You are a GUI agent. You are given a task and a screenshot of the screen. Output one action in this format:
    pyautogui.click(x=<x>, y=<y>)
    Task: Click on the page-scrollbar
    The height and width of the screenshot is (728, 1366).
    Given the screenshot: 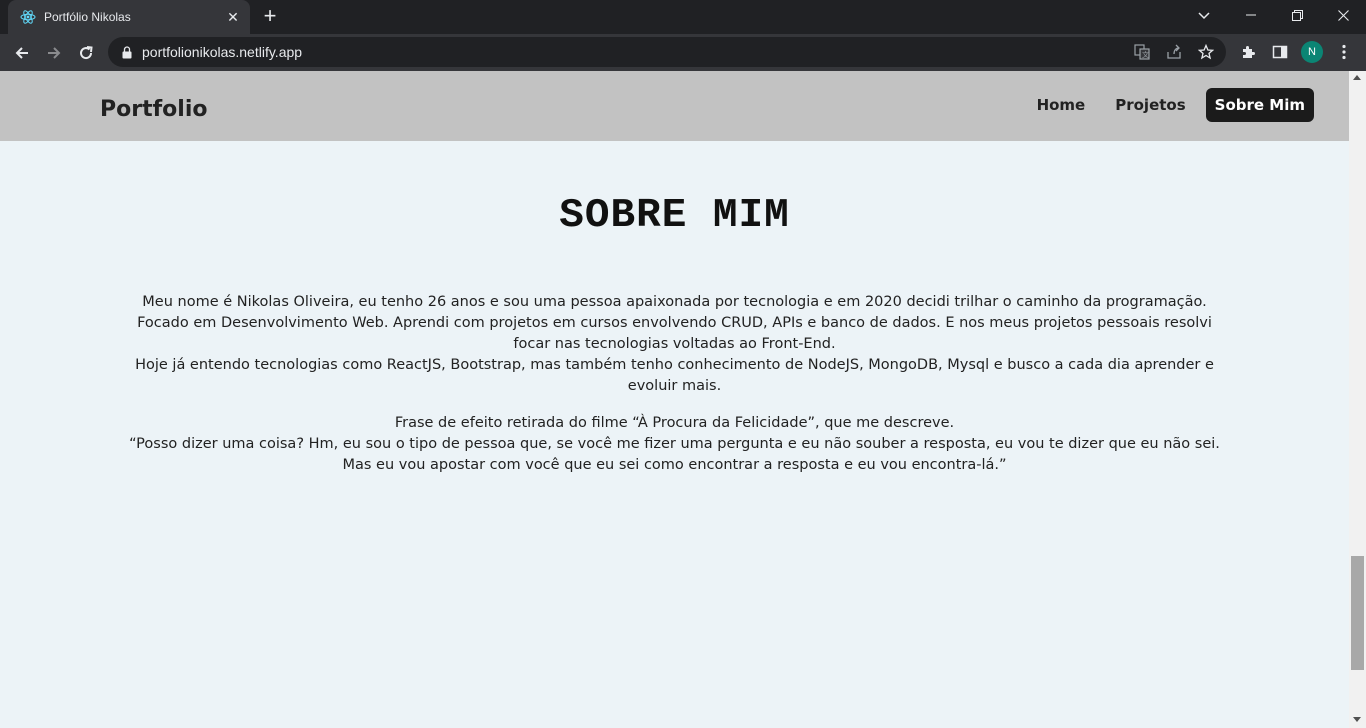 What is the action you would take?
    pyautogui.click(x=1357, y=399)
    